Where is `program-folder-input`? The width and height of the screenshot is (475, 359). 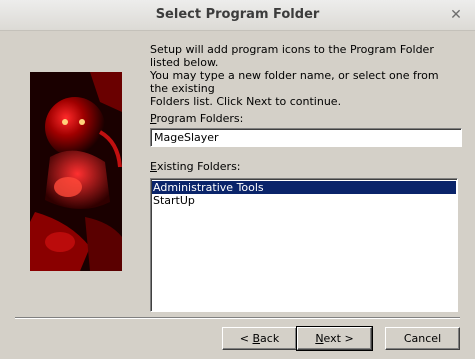 program-folder-input is located at coordinates (306, 137).